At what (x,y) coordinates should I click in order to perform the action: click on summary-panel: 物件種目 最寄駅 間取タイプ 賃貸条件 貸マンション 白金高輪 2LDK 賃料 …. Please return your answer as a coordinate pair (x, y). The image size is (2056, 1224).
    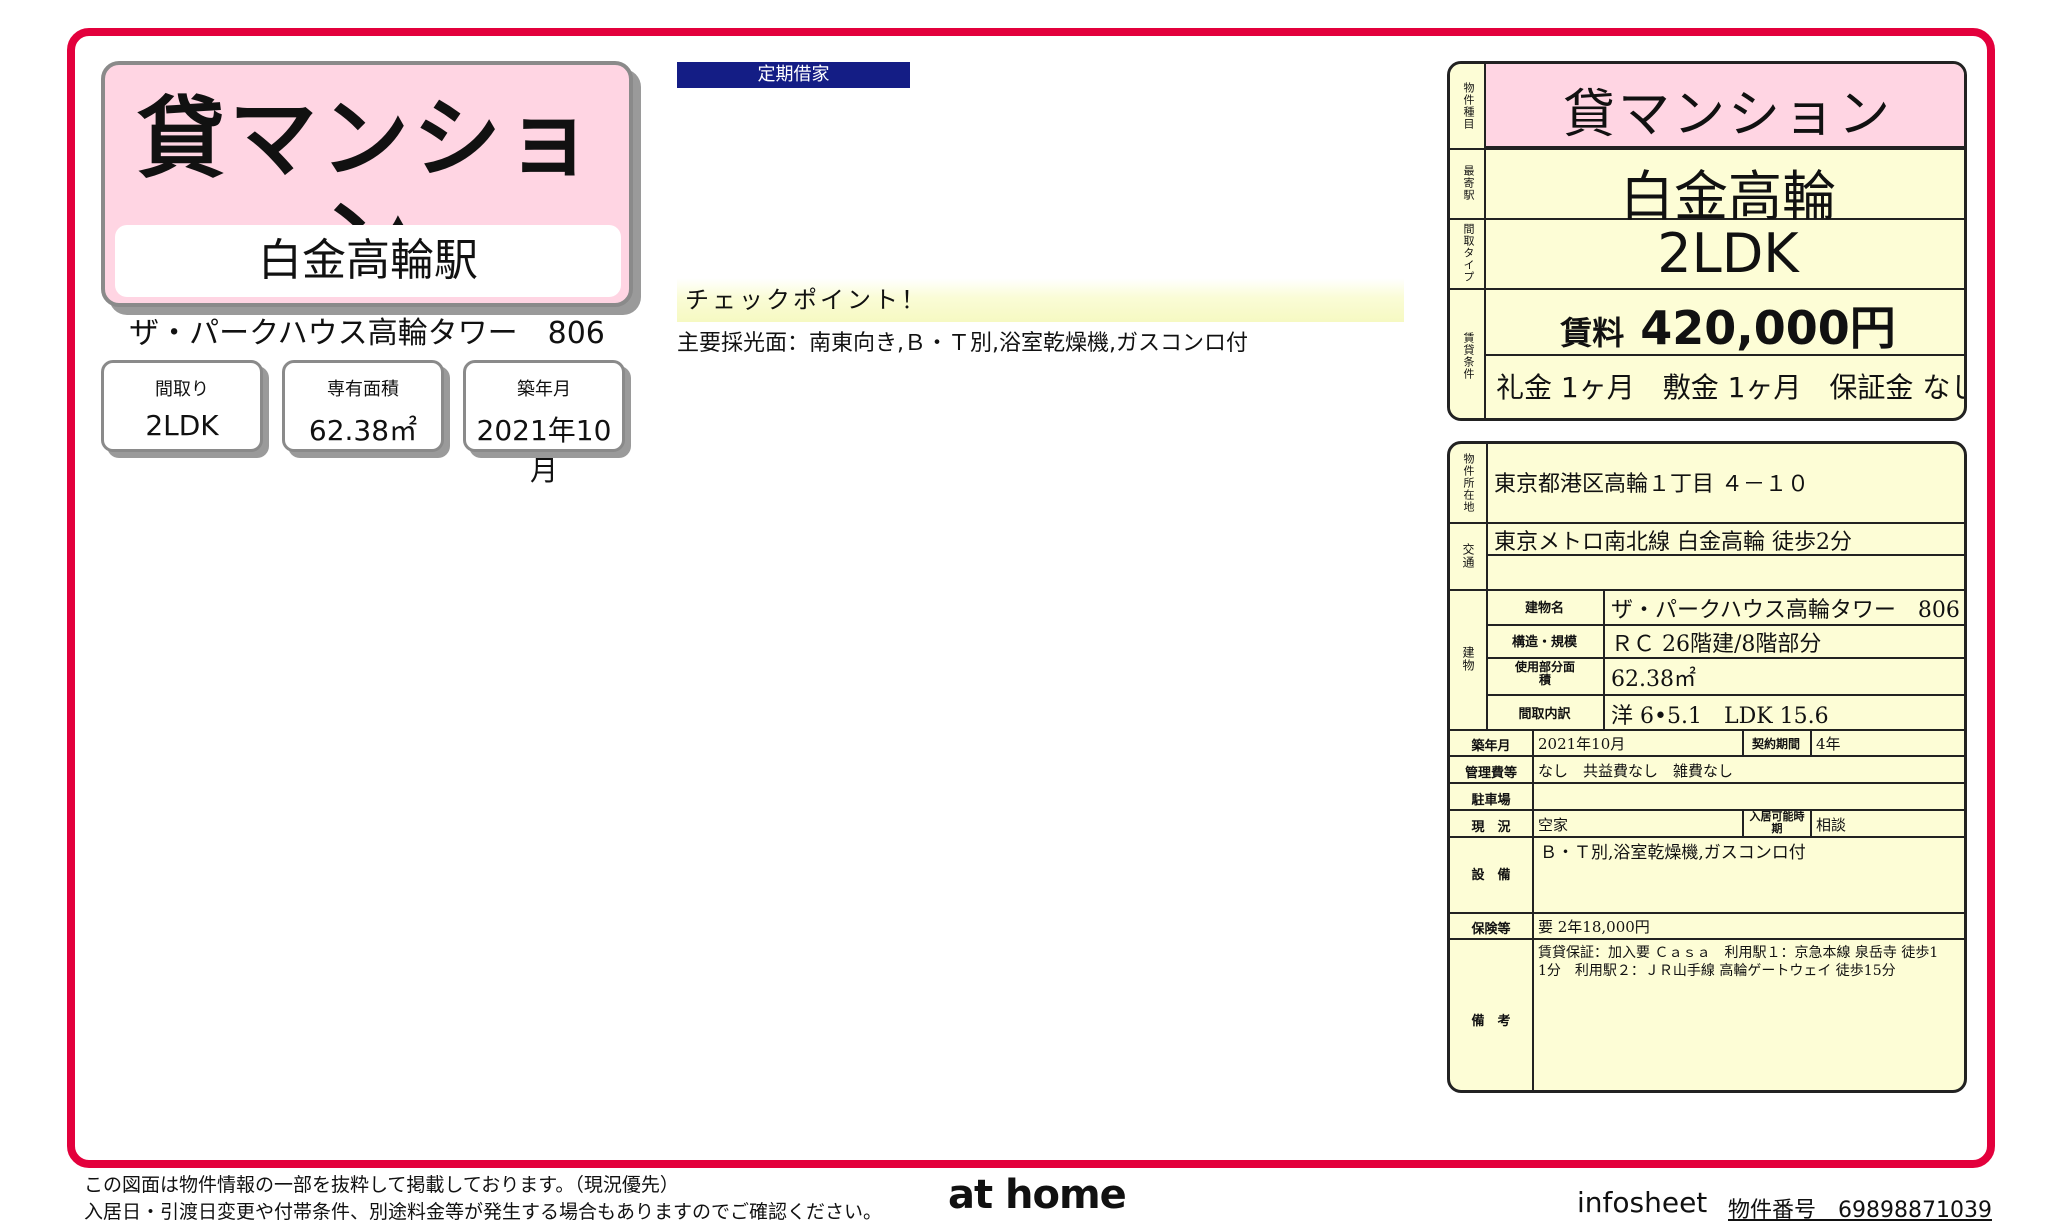
    Looking at the image, I should click on (1707, 241).